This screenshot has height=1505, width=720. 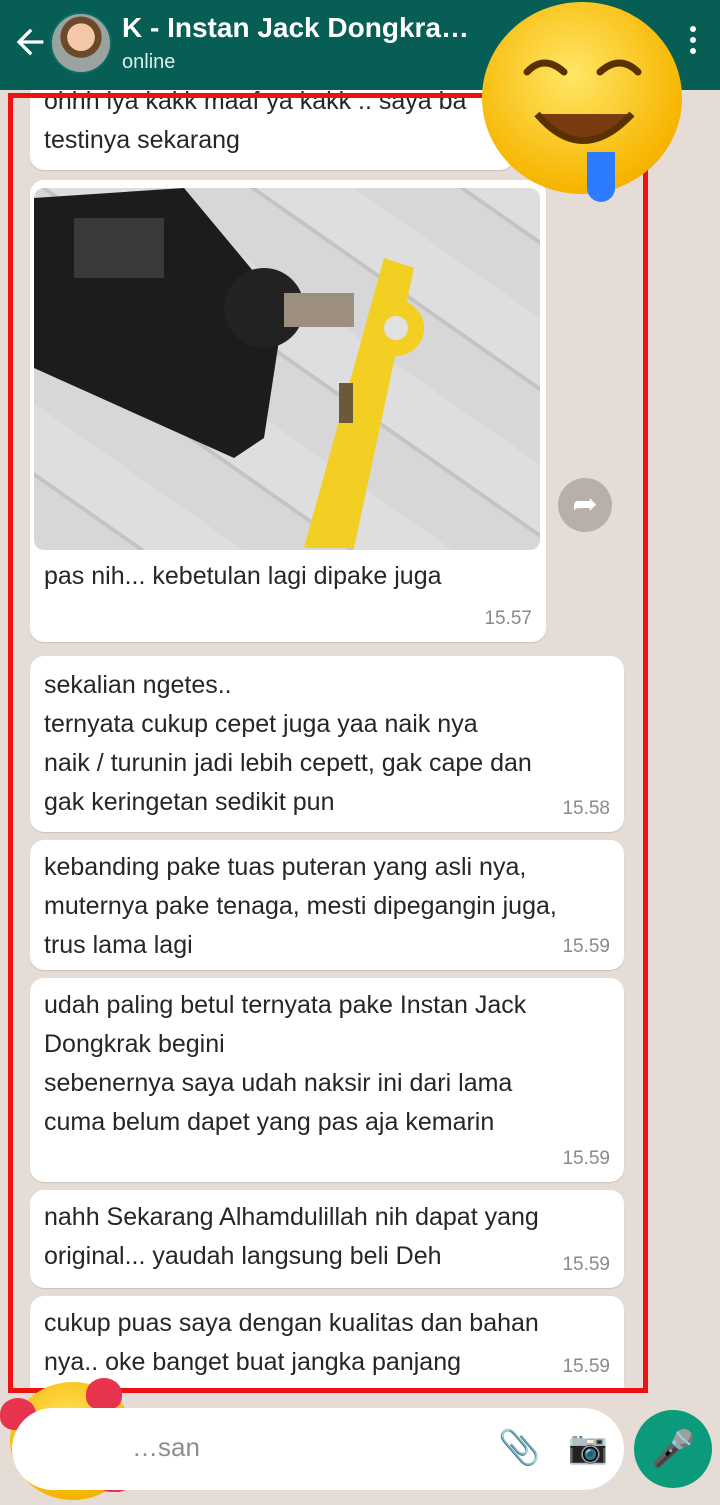 I want to click on contact-status: online, so click(x=149, y=62).